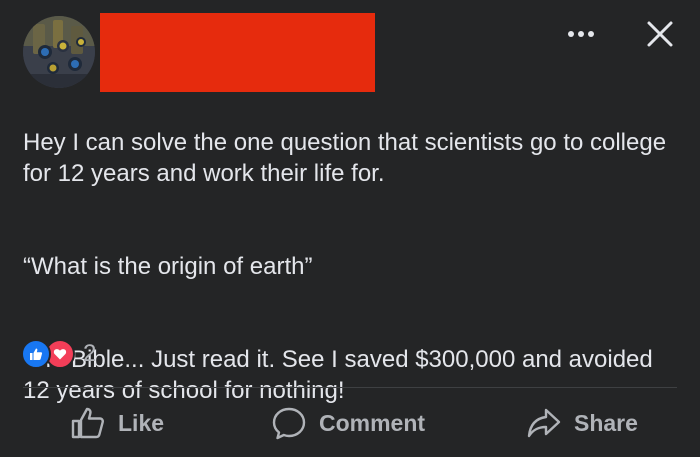 The width and height of the screenshot is (700, 457). I want to click on close-icon, so click(660, 34).